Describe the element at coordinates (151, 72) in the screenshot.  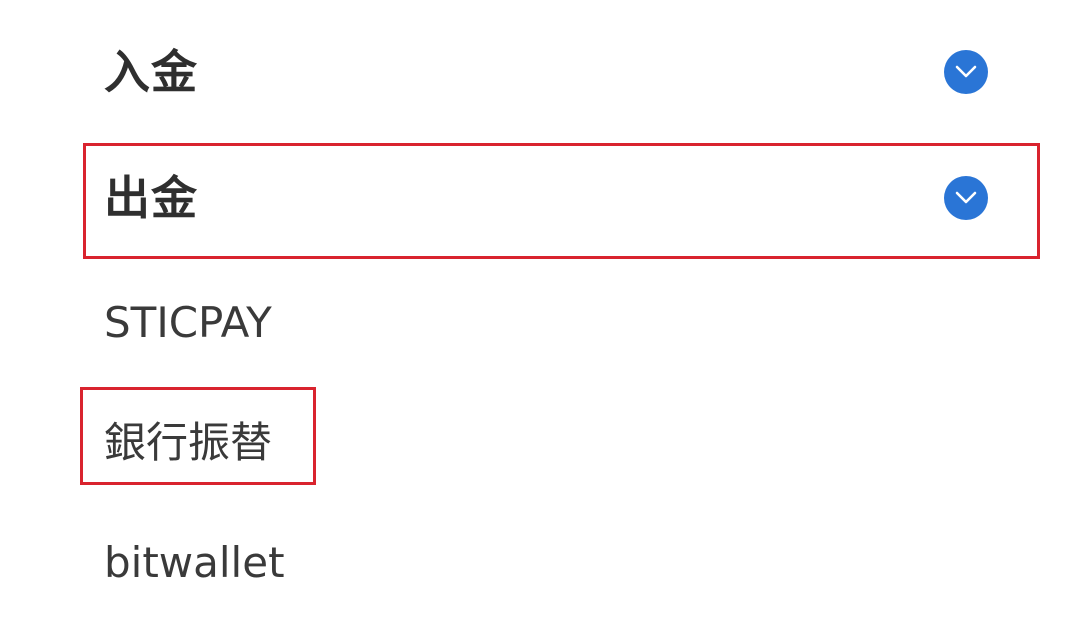
I see `deposit-title: 入金` at that location.